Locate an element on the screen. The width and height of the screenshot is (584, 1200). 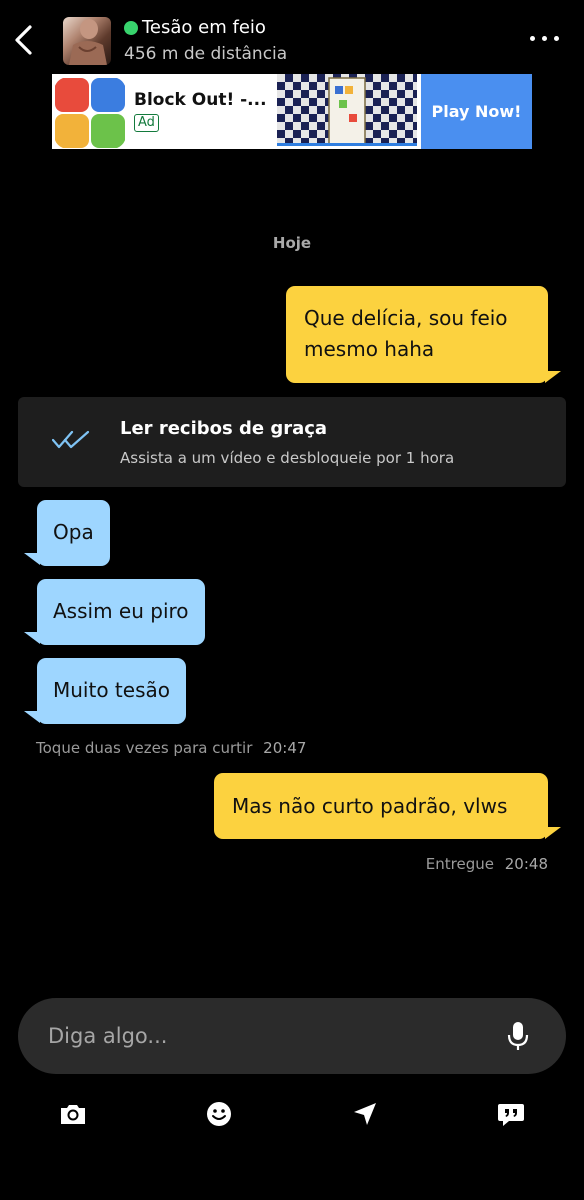
message-text-line: Que delícia, sou feio is located at coordinates (406, 318).